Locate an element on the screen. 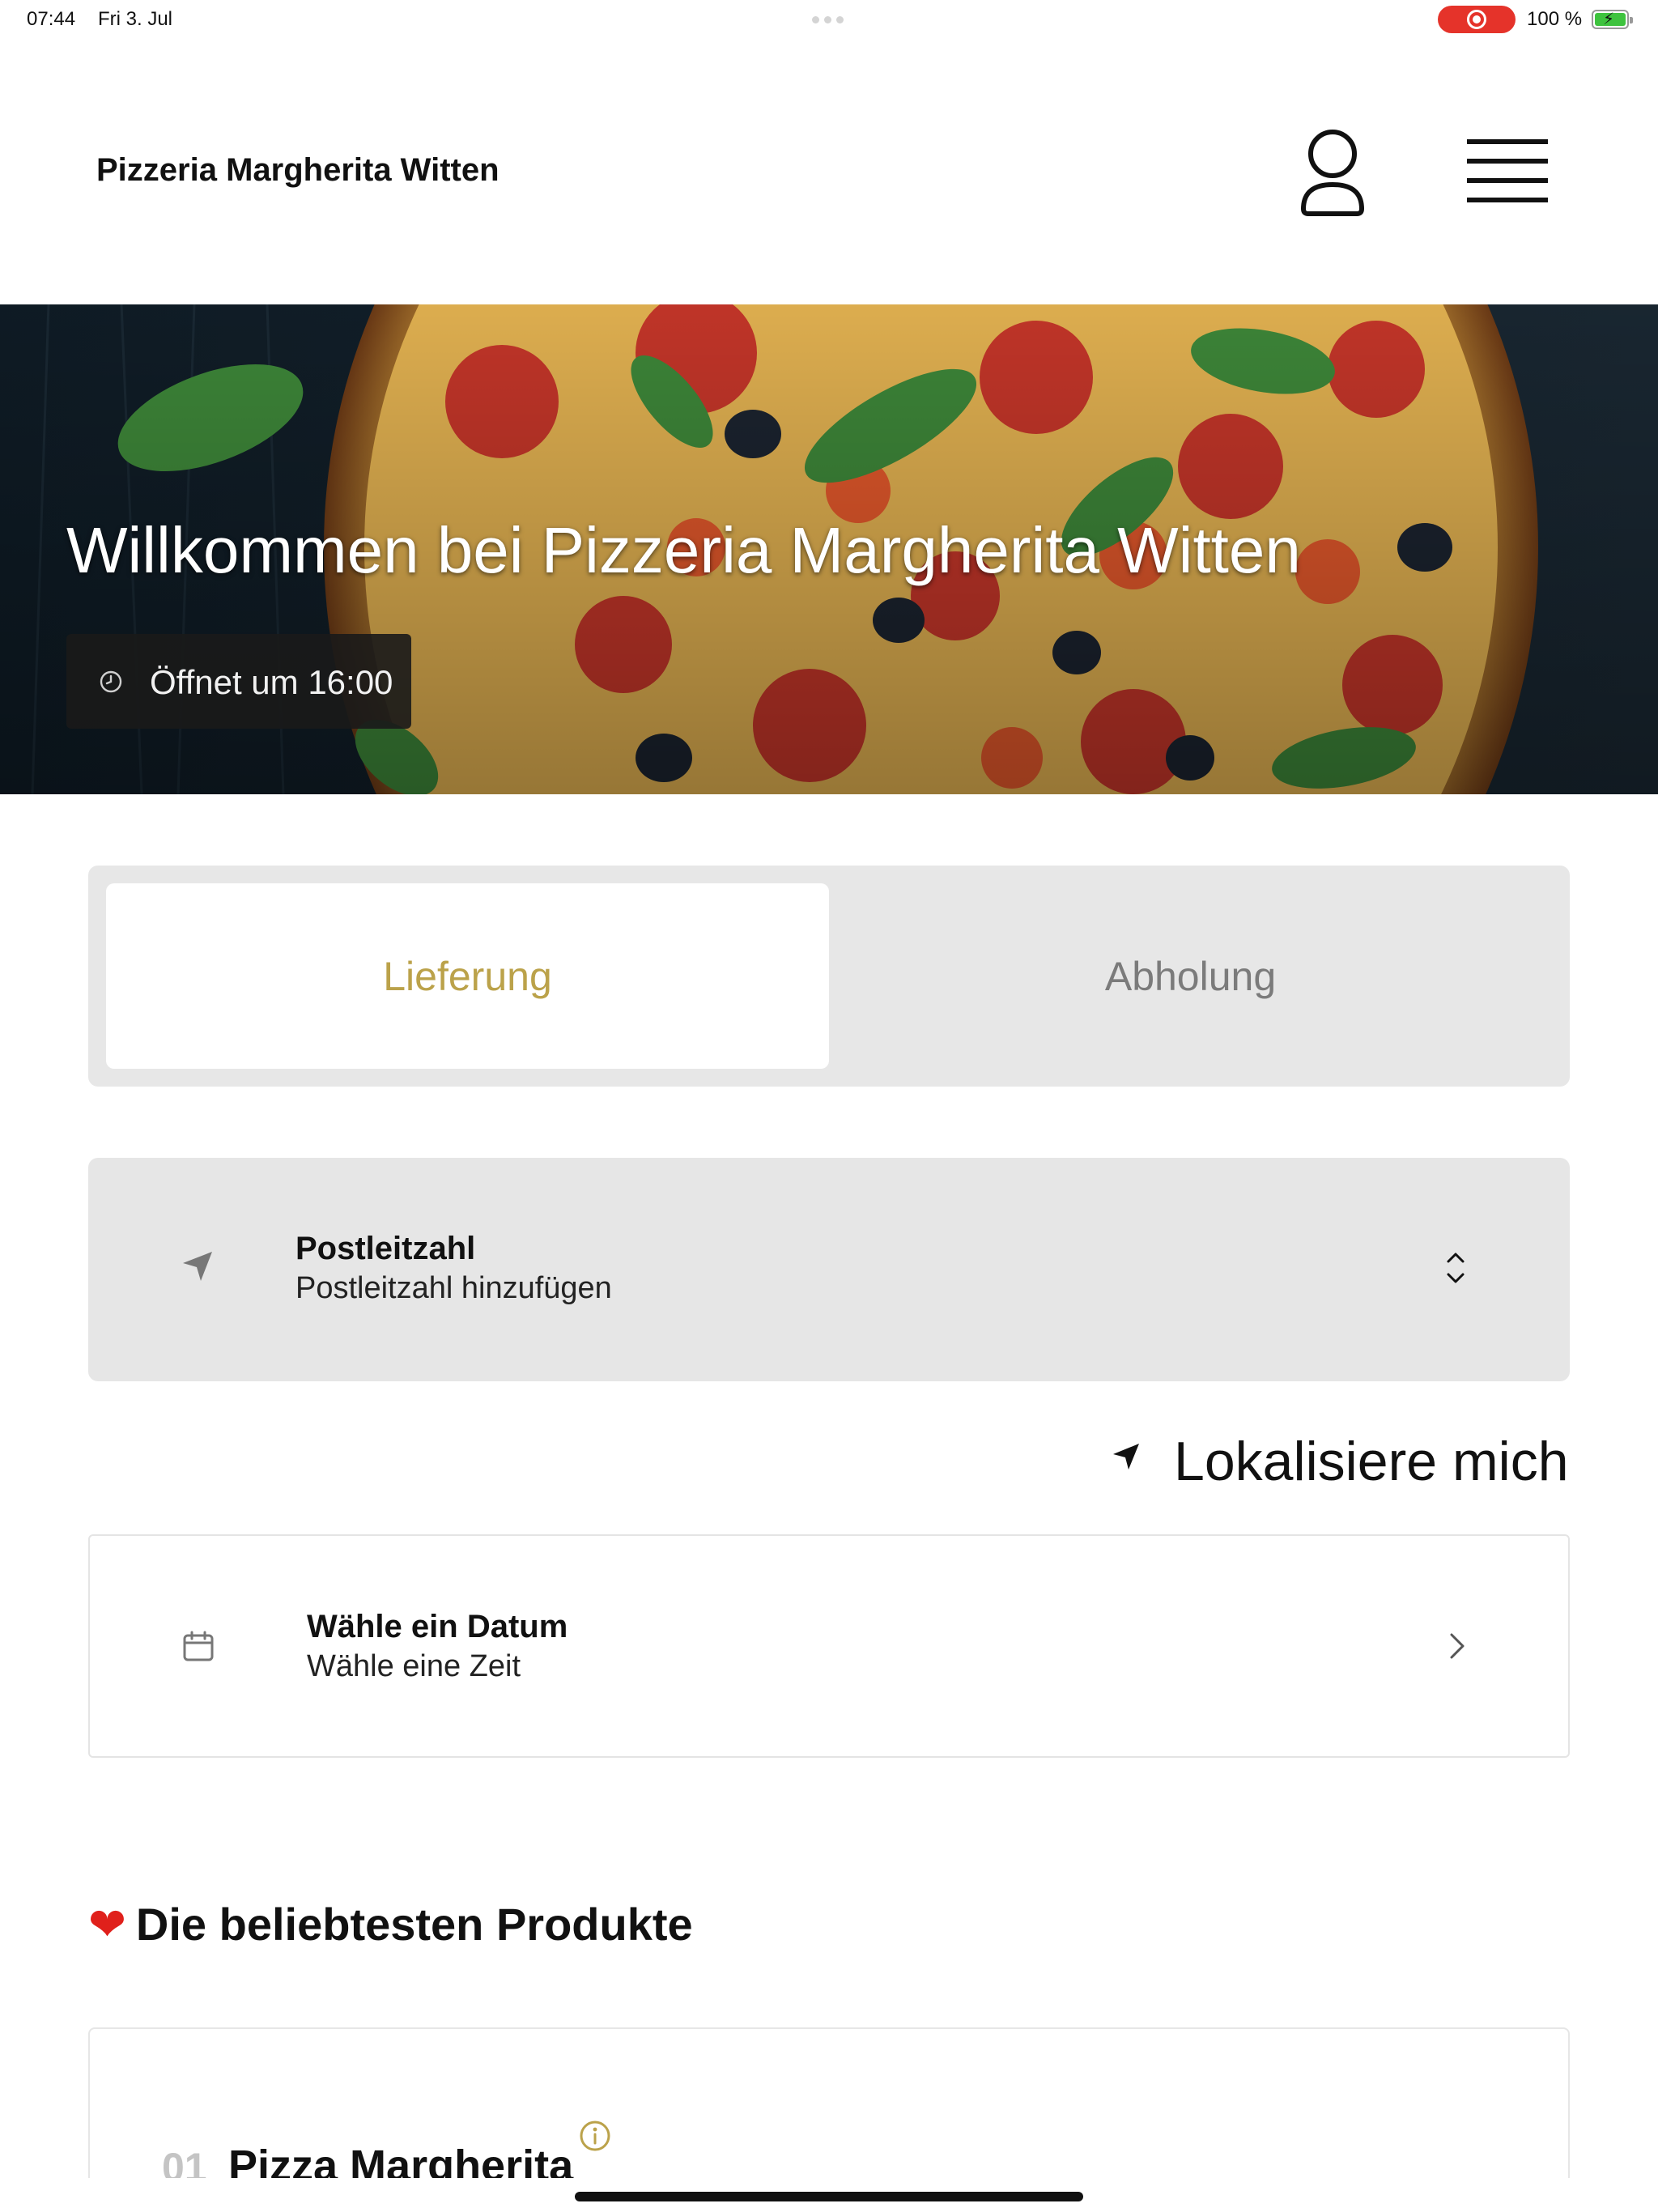  product-name: Pizza Margherita is located at coordinates (401, 2160).